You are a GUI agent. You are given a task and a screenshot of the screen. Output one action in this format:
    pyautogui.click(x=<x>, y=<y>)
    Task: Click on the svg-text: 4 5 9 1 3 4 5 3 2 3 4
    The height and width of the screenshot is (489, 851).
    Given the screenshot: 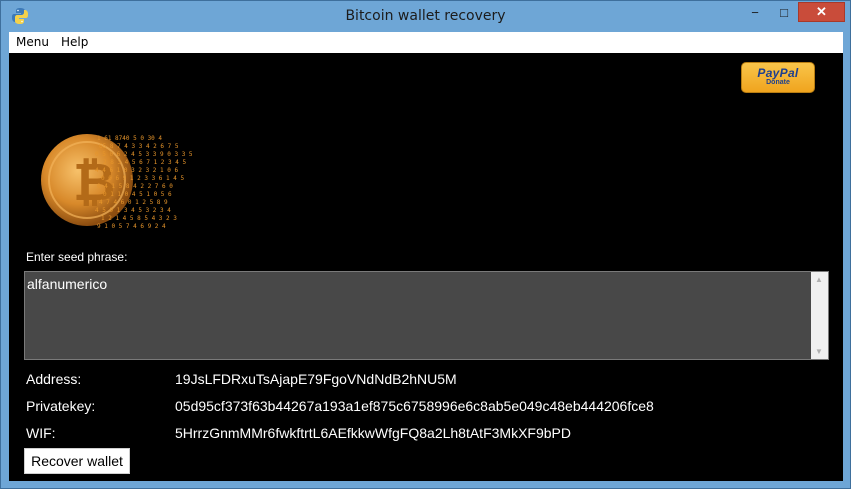 What is the action you would take?
    pyautogui.click(x=133, y=210)
    